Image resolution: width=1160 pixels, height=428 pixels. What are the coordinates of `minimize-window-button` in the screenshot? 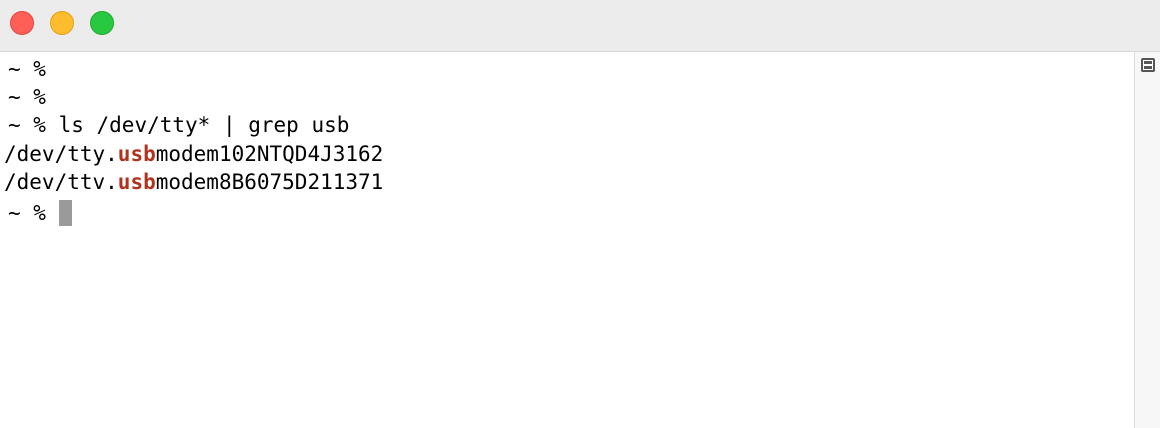 It's located at (62, 23).